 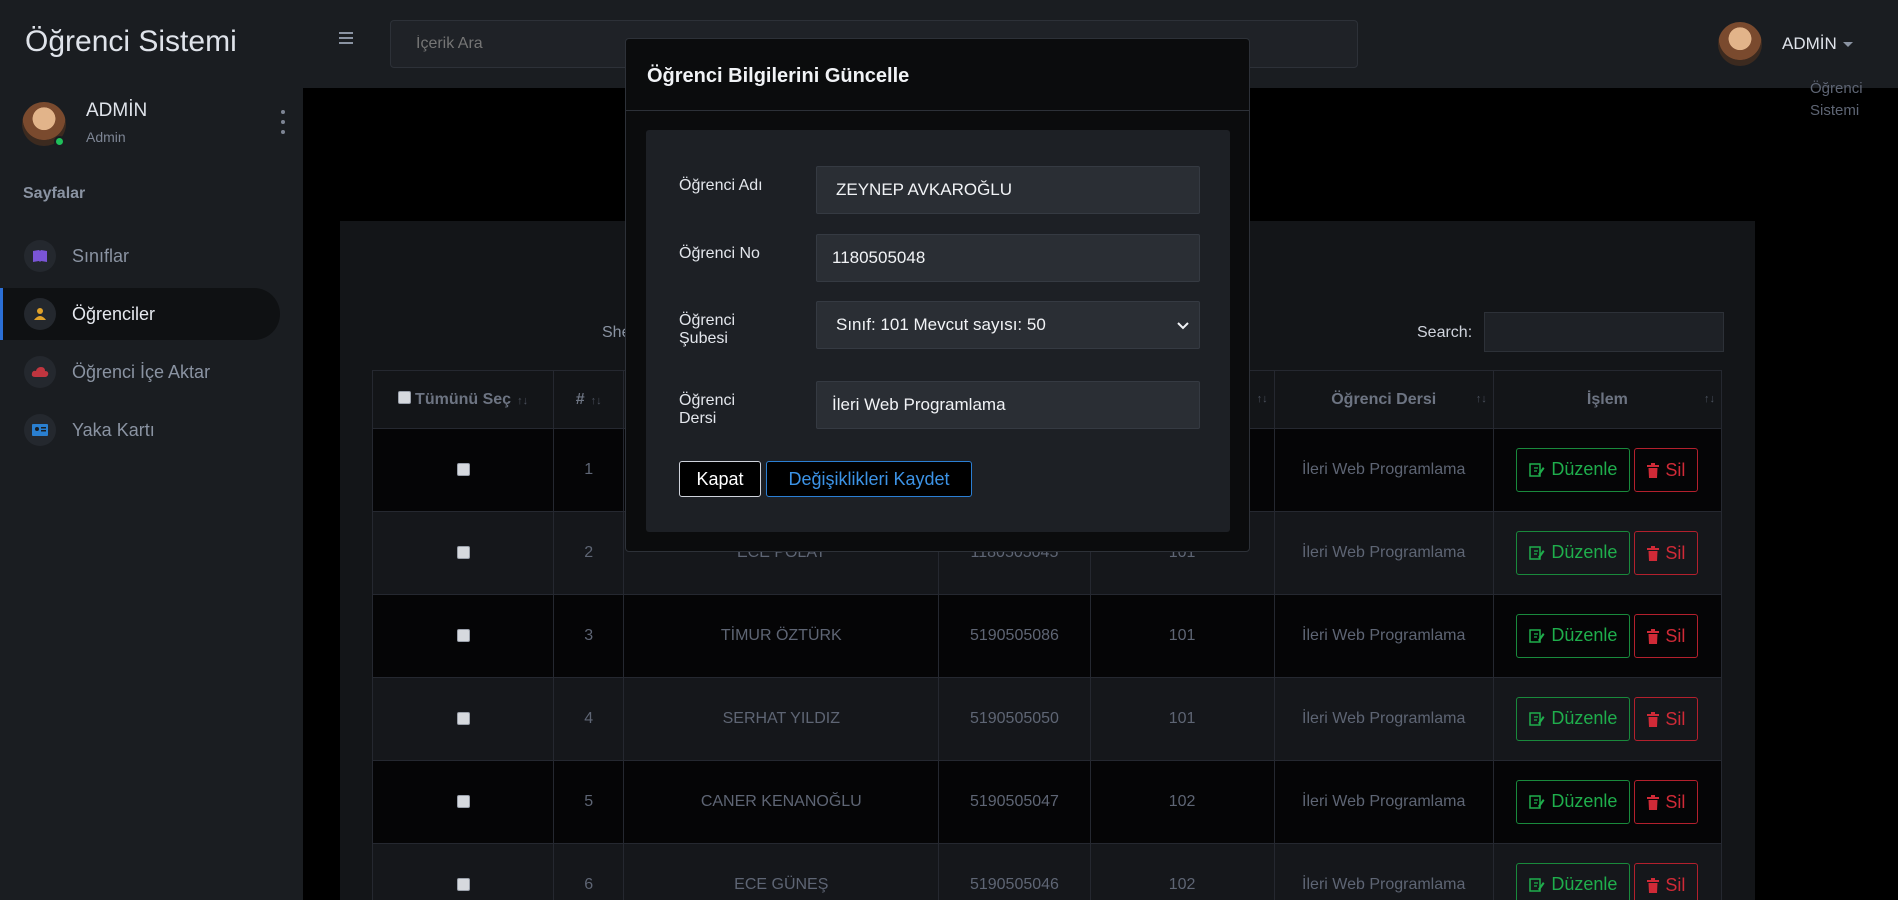 What do you see at coordinates (721, 185) in the screenshot?
I see `student-name-label: Öğrenci Adı` at bounding box center [721, 185].